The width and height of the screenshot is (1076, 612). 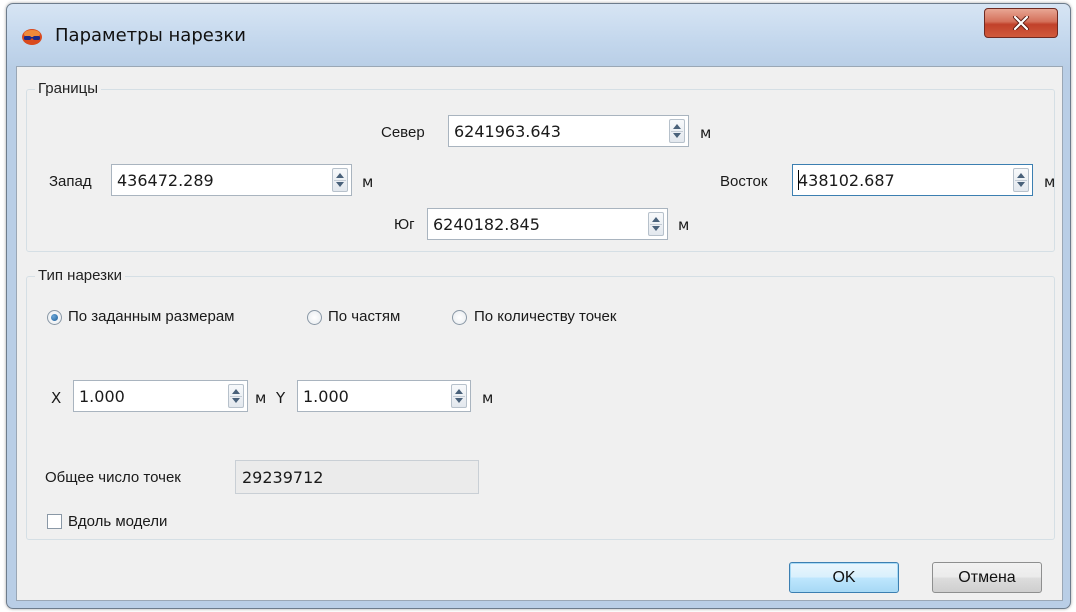 What do you see at coordinates (160, 396) in the screenshot?
I see `x-input: 1.000` at bounding box center [160, 396].